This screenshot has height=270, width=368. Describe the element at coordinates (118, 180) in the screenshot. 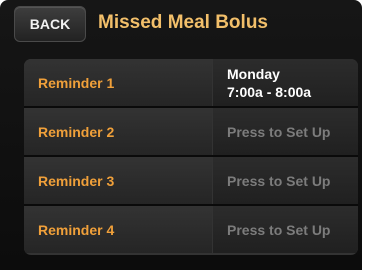

I see `reminder-label: Reminder 3` at that location.